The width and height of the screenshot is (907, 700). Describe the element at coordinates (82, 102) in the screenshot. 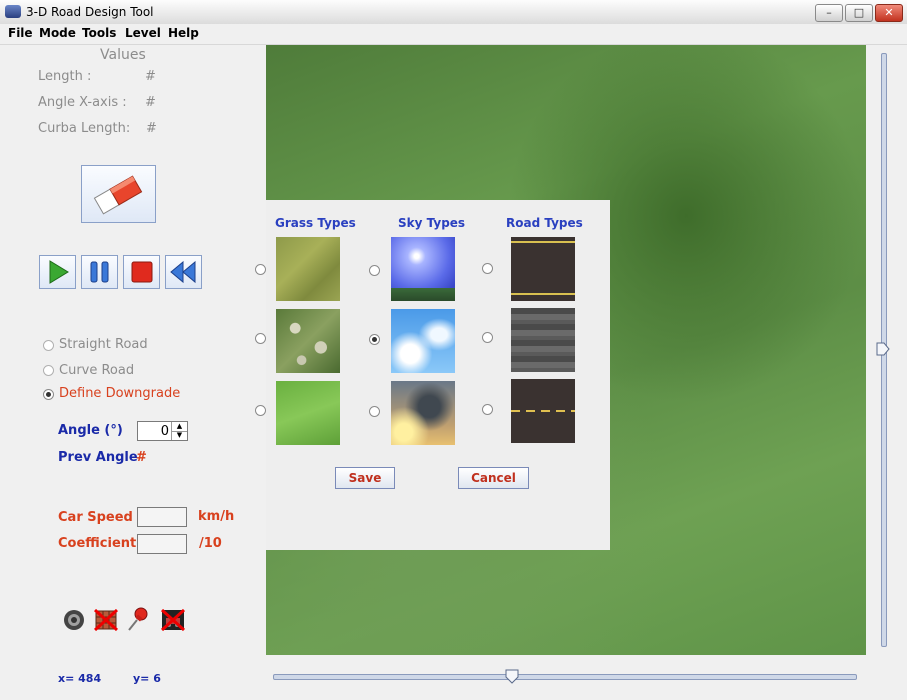

I see `angle-x-label: Angle X-axis :` at that location.